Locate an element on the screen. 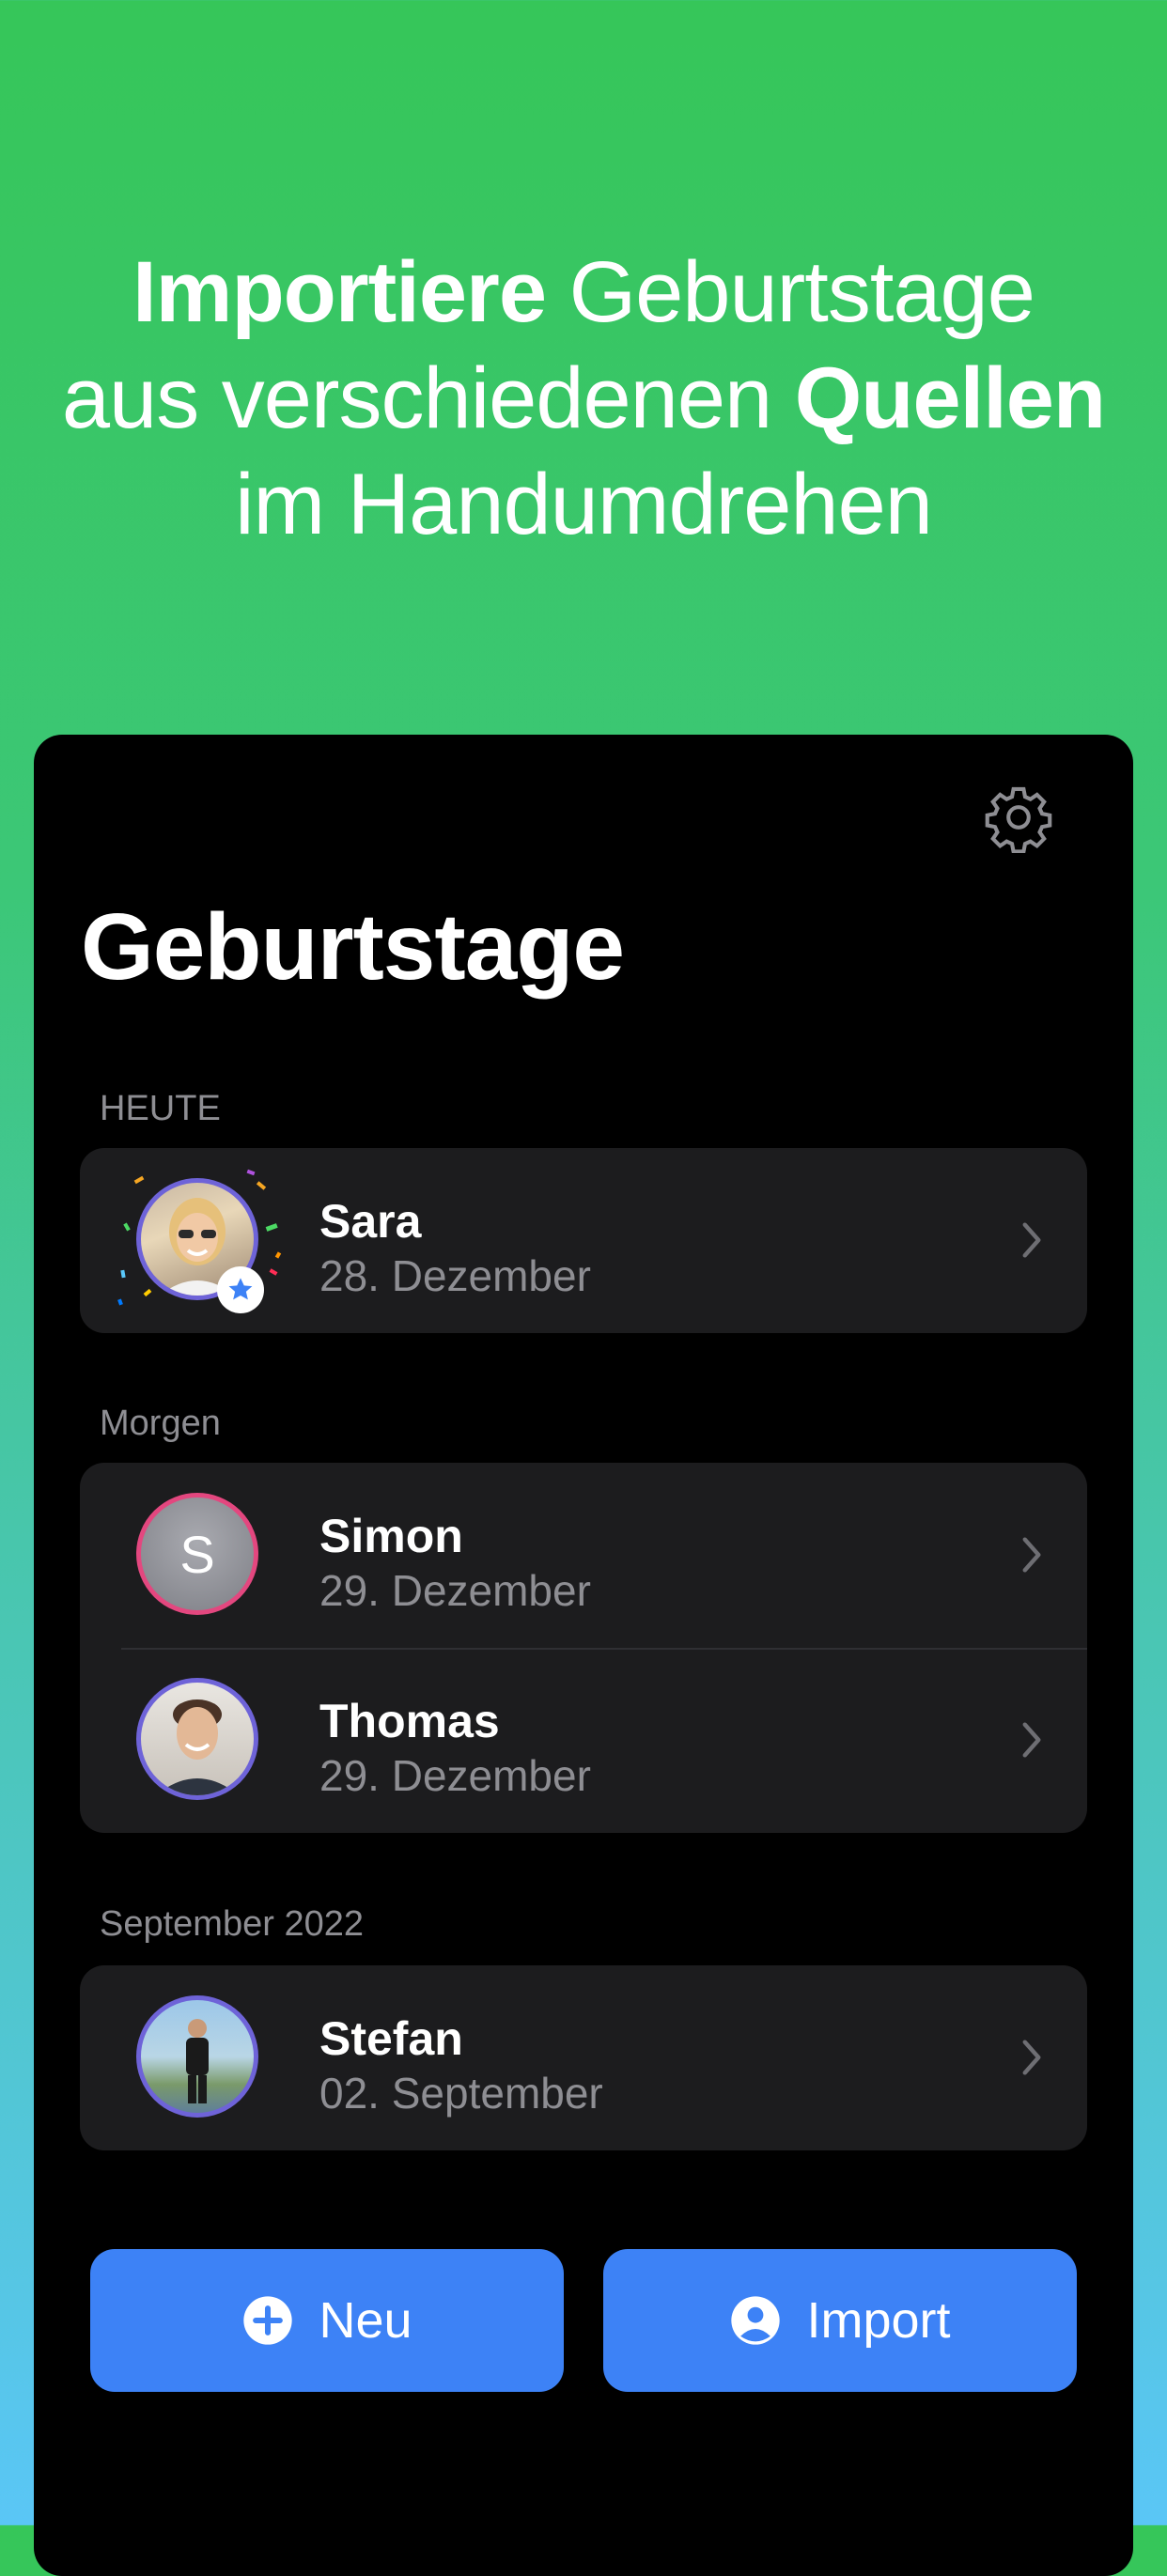 Image resolution: width=1167 pixels, height=2576 pixels. section-header-september: September 2022 is located at coordinates (232, 1924).